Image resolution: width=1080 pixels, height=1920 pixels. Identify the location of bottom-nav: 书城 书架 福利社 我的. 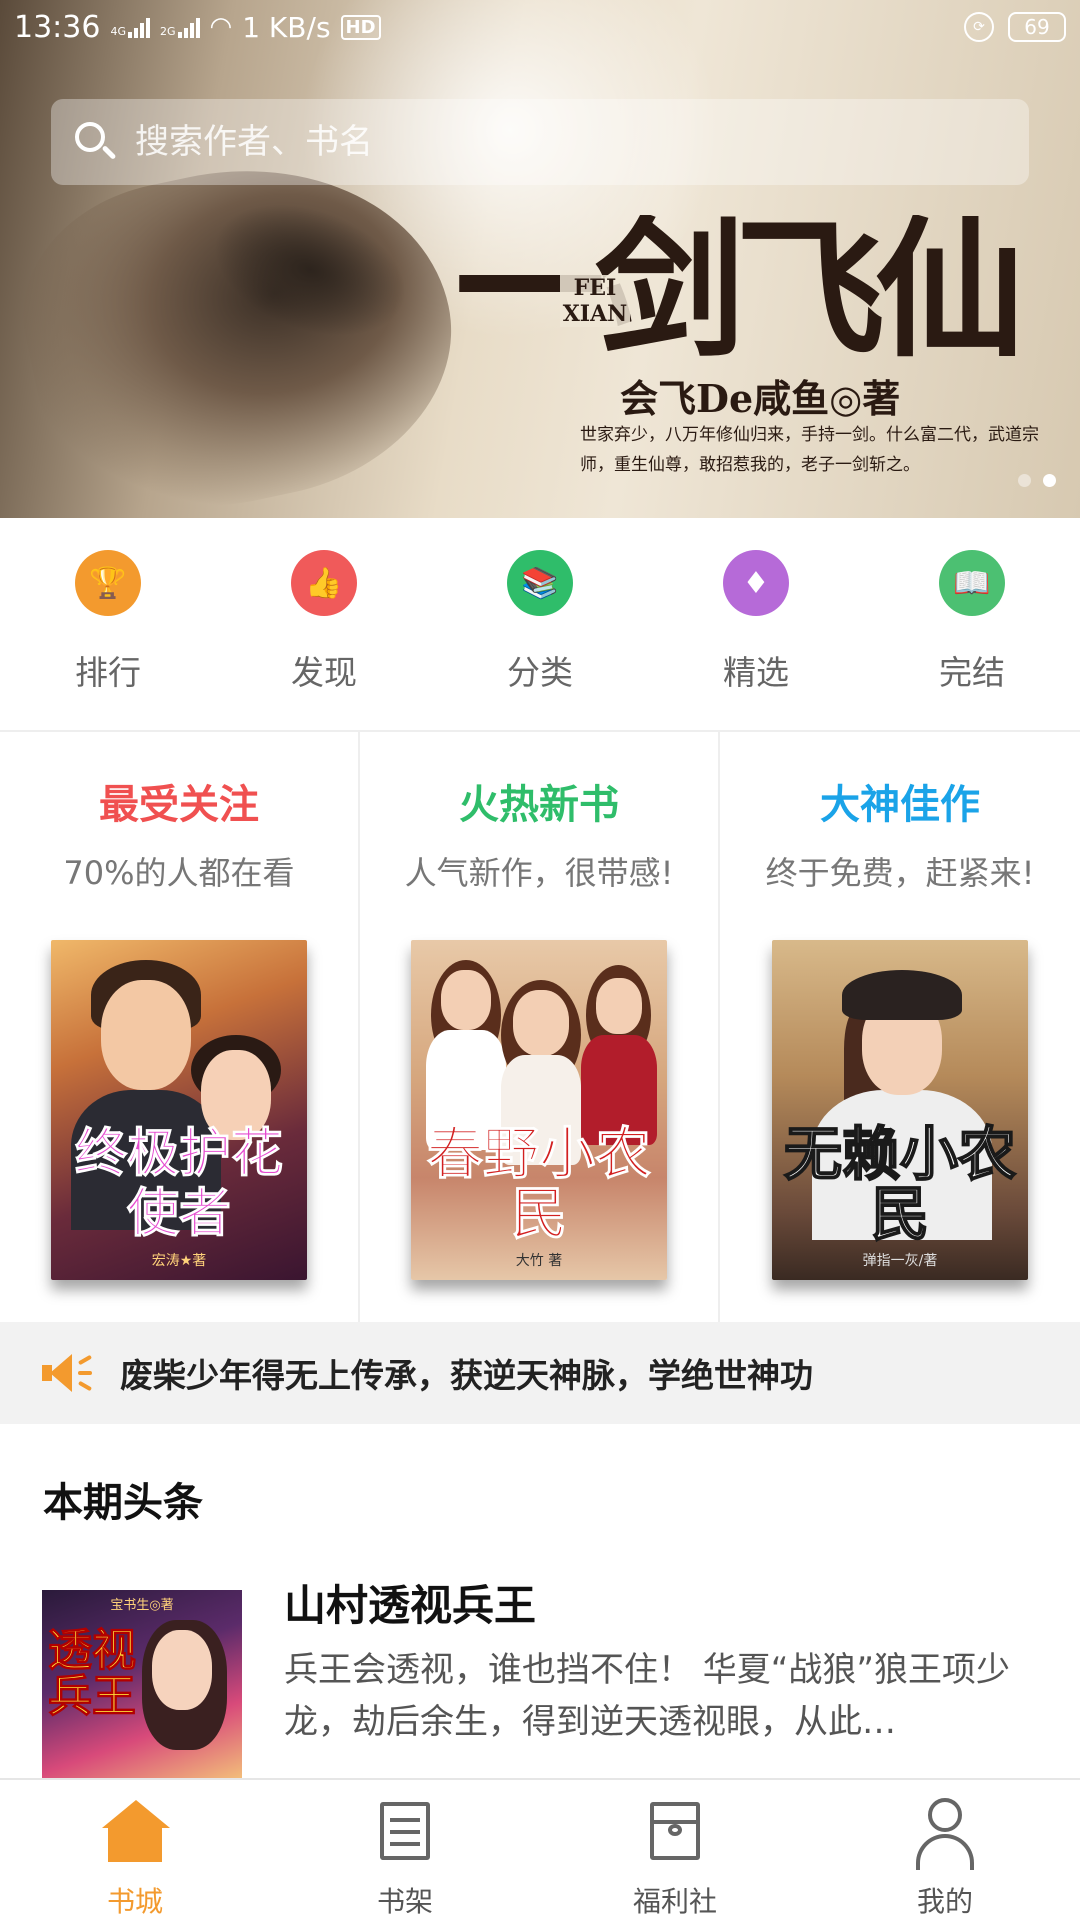
(540, 1849).